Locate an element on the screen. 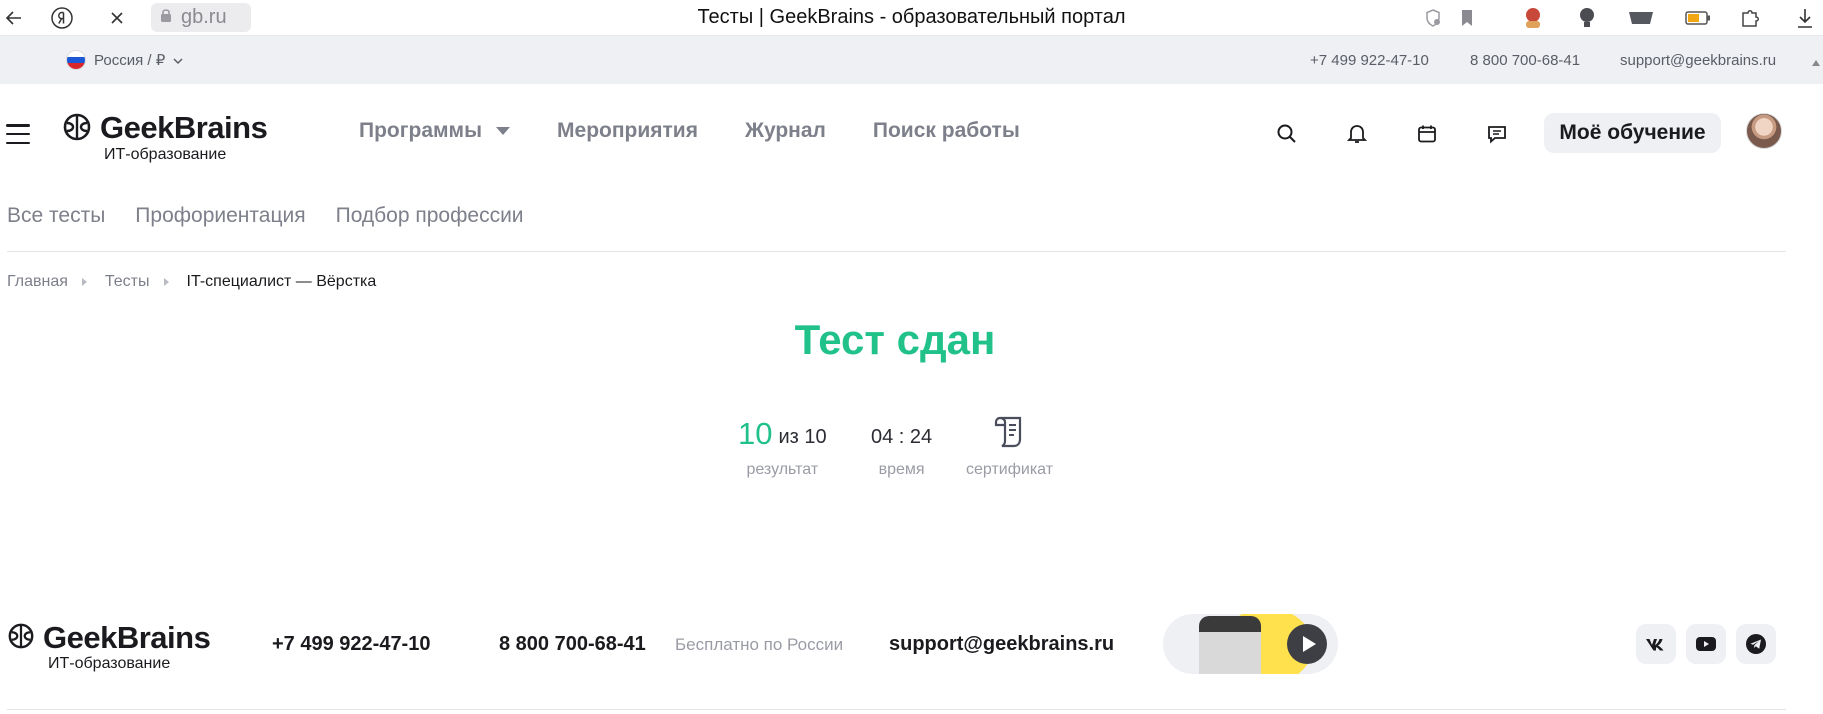  extension-bulb-icon is located at coordinates (1587, 18).